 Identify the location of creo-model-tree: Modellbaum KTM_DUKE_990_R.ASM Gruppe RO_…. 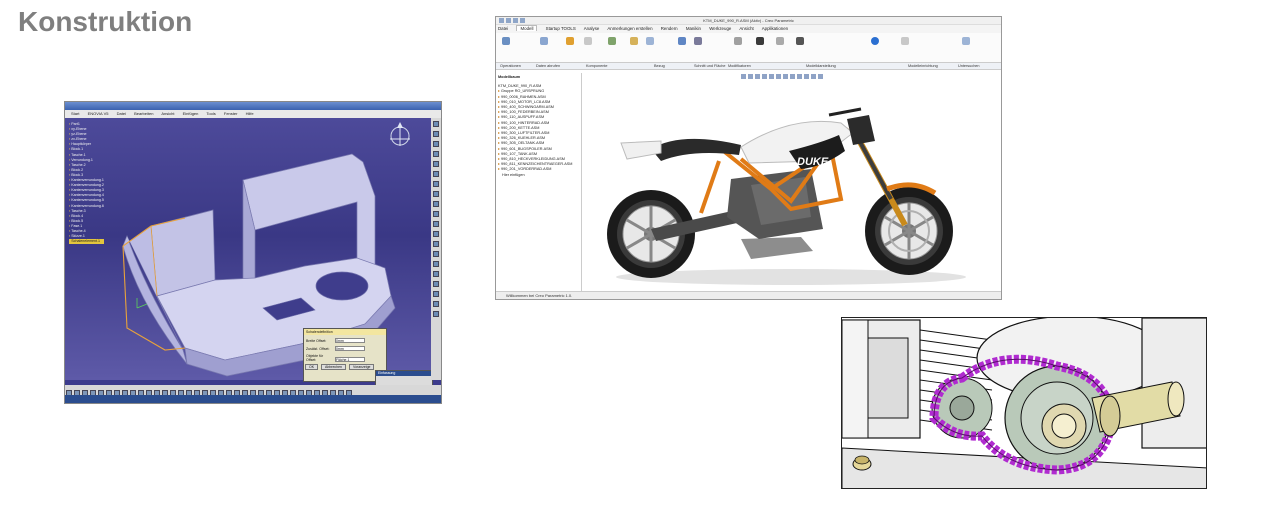
(539, 182).